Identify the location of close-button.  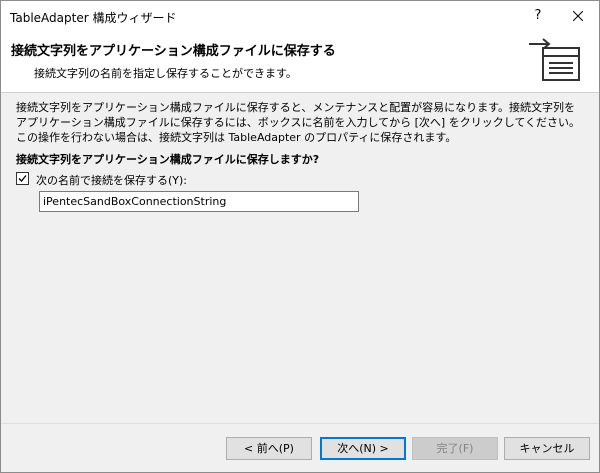
(578, 16).